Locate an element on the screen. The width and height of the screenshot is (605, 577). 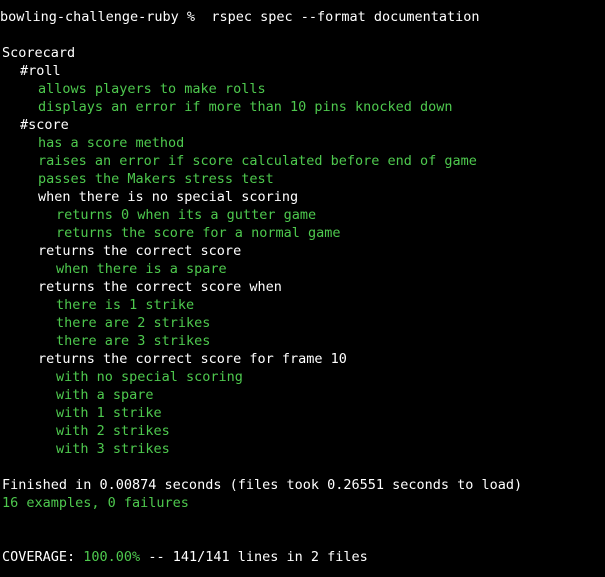
result-summary: 16 examples, 0 failures is located at coordinates (95, 503).